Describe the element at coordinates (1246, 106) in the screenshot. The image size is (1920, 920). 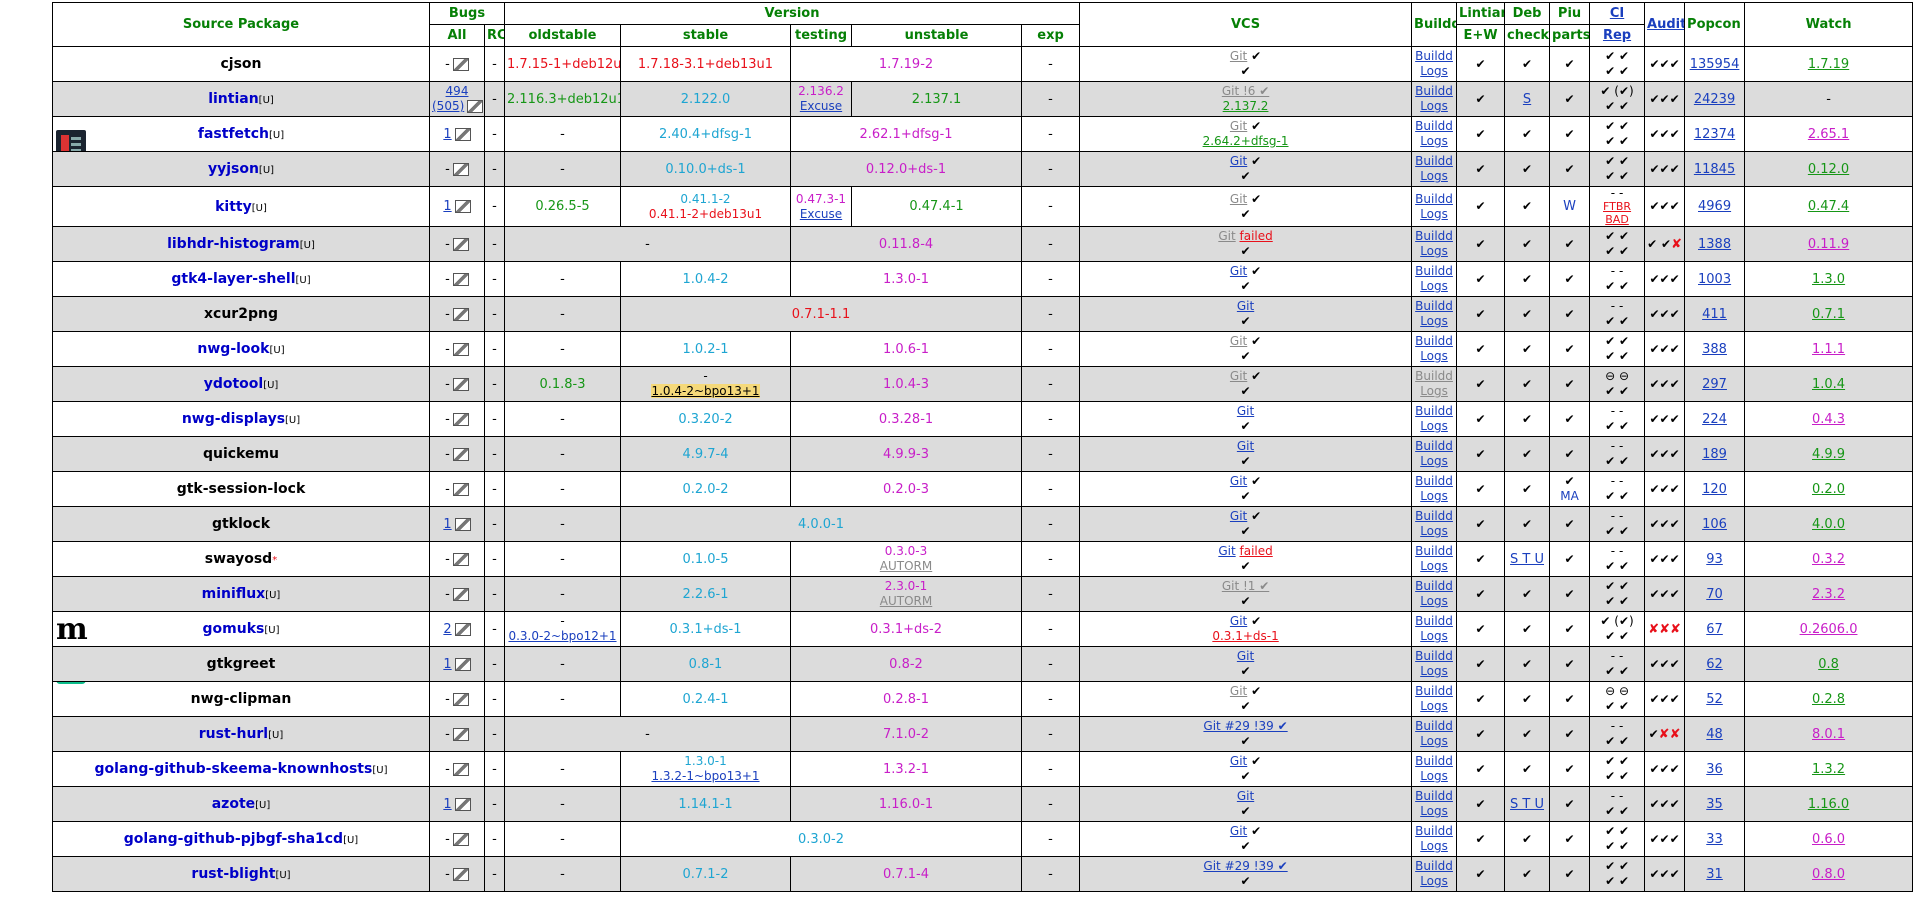
I see `vcs-version-link: 2.137.2` at that location.